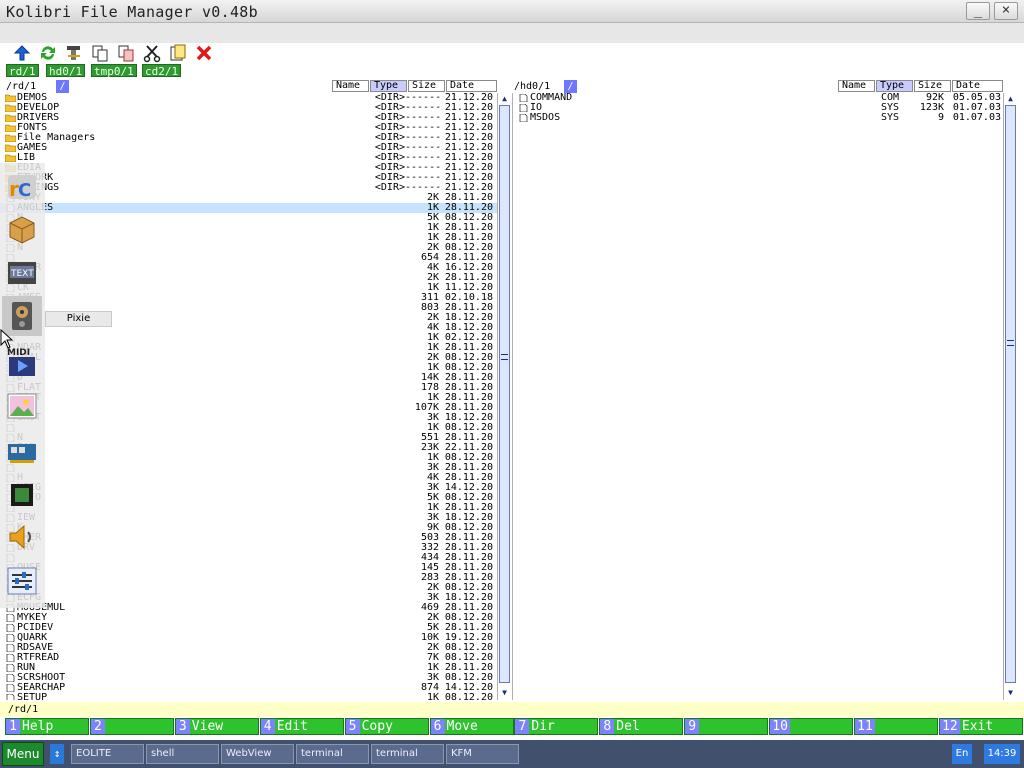 The width and height of the screenshot is (1024, 768). I want to click on drive-button-tmp0: tmp0/1, so click(114, 71).